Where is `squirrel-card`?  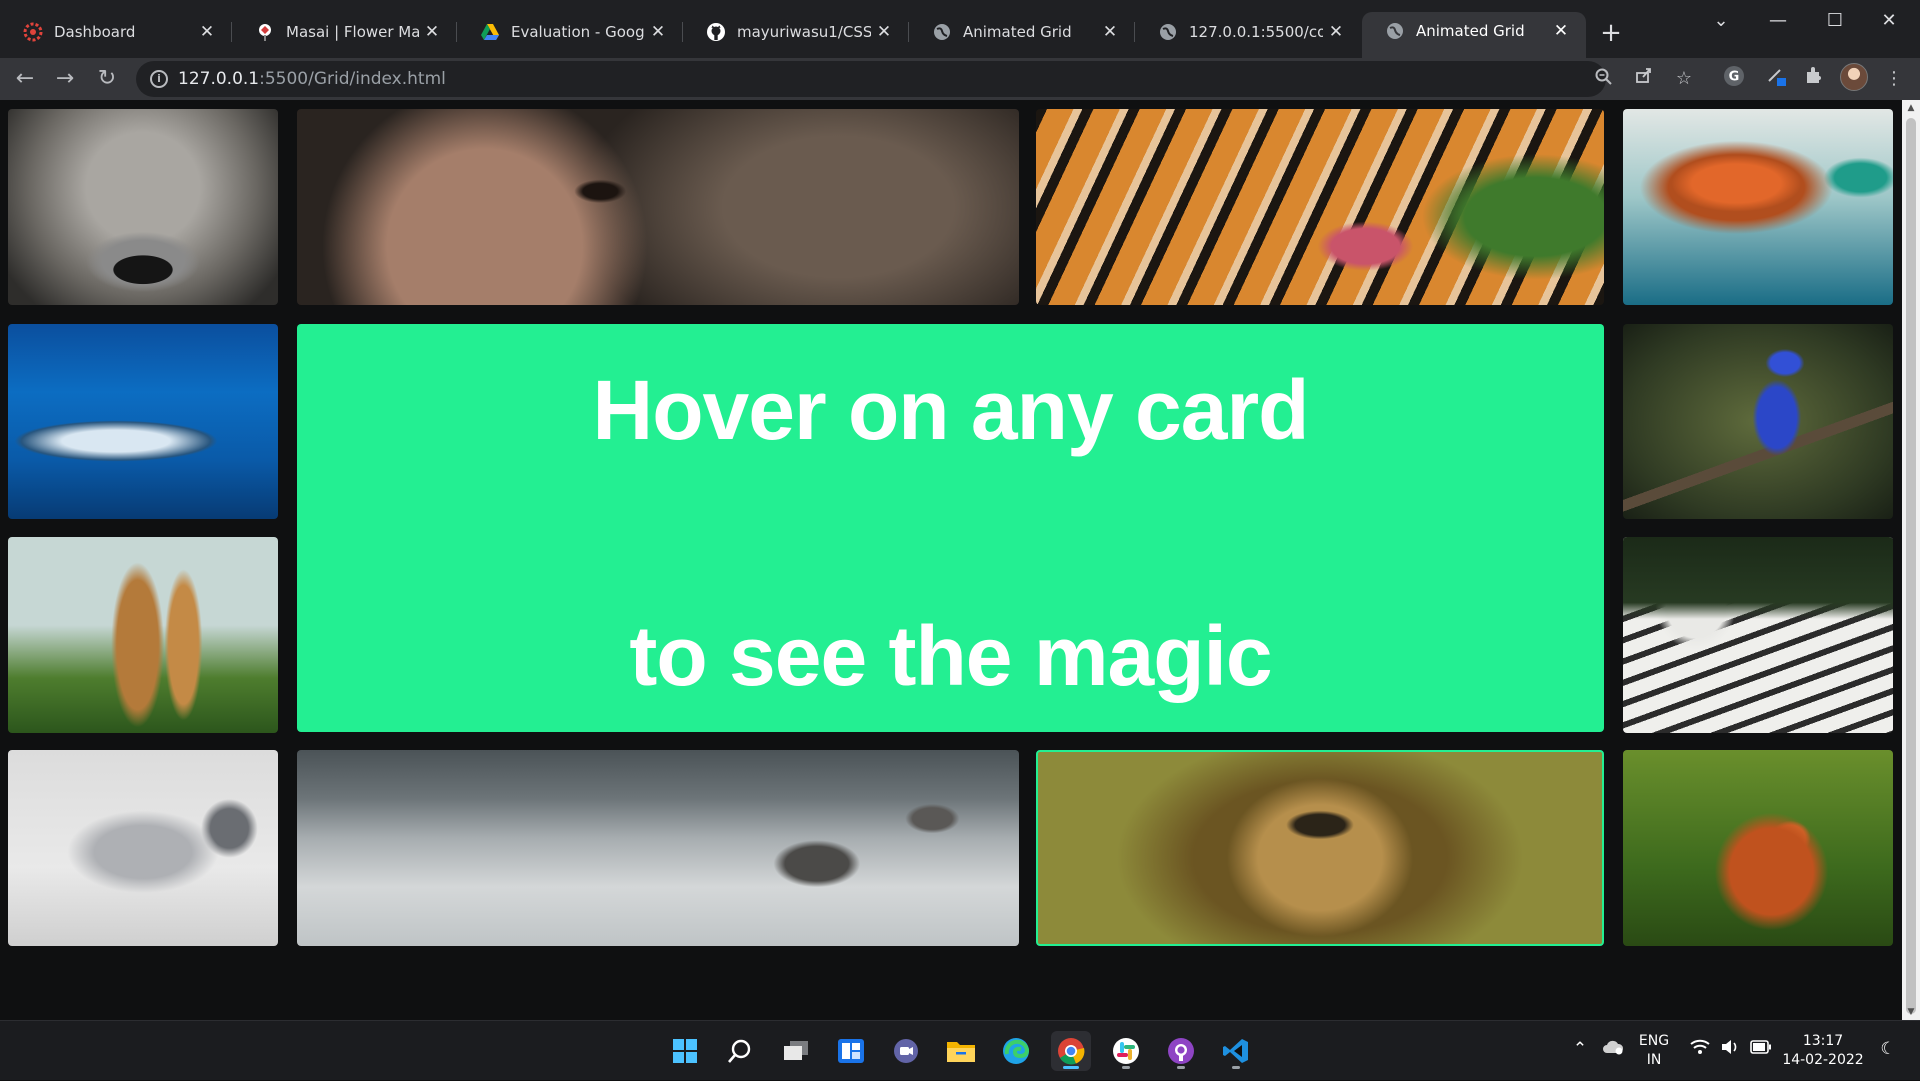
squirrel-card is located at coordinates (1758, 848).